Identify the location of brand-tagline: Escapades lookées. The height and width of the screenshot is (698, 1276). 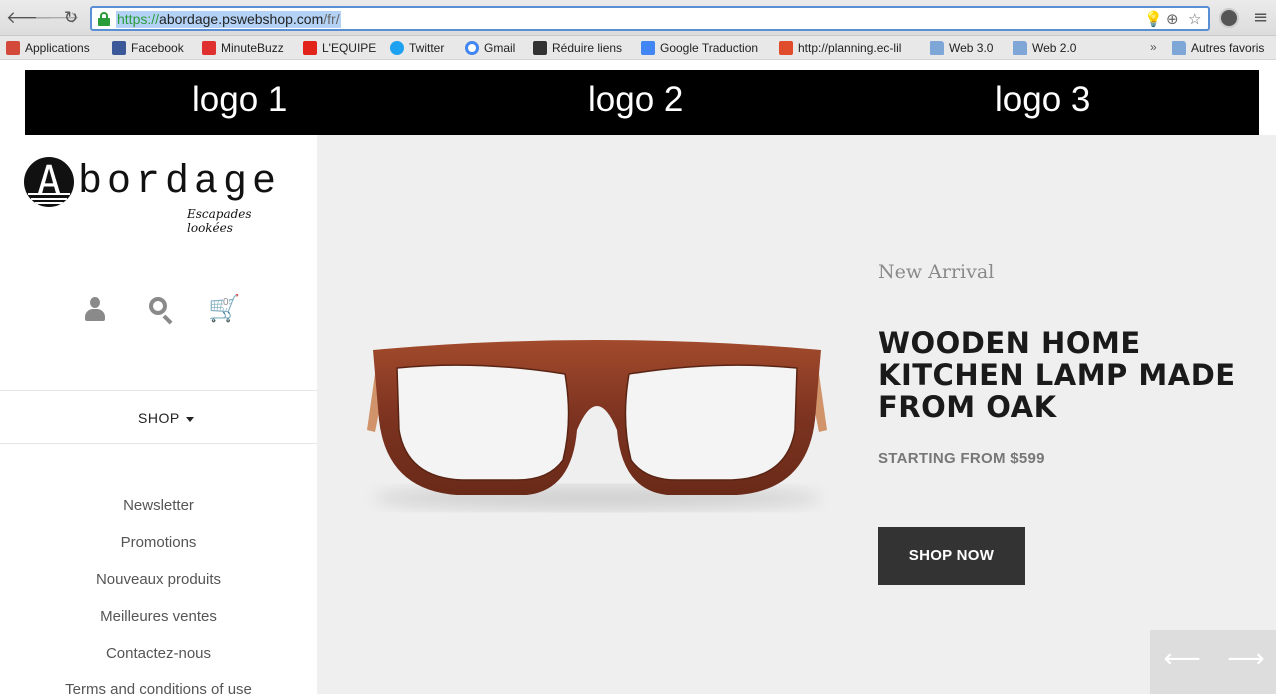
(219, 221).